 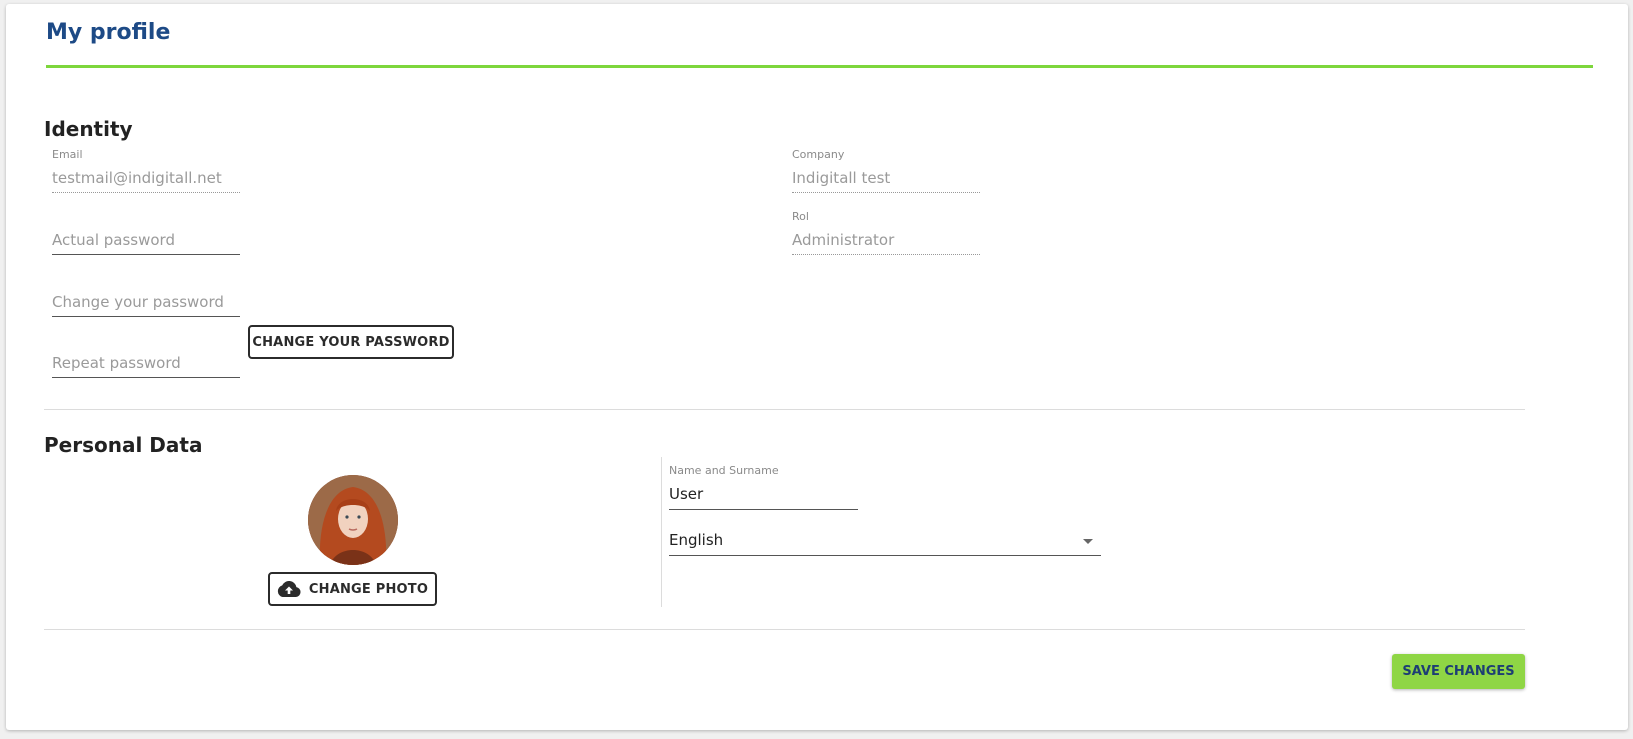 What do you see at coordinates (1458, 671) in the screenshot?
I see `save-changes-button: SAVE CHANGES` at bounding box center [1458, 671].